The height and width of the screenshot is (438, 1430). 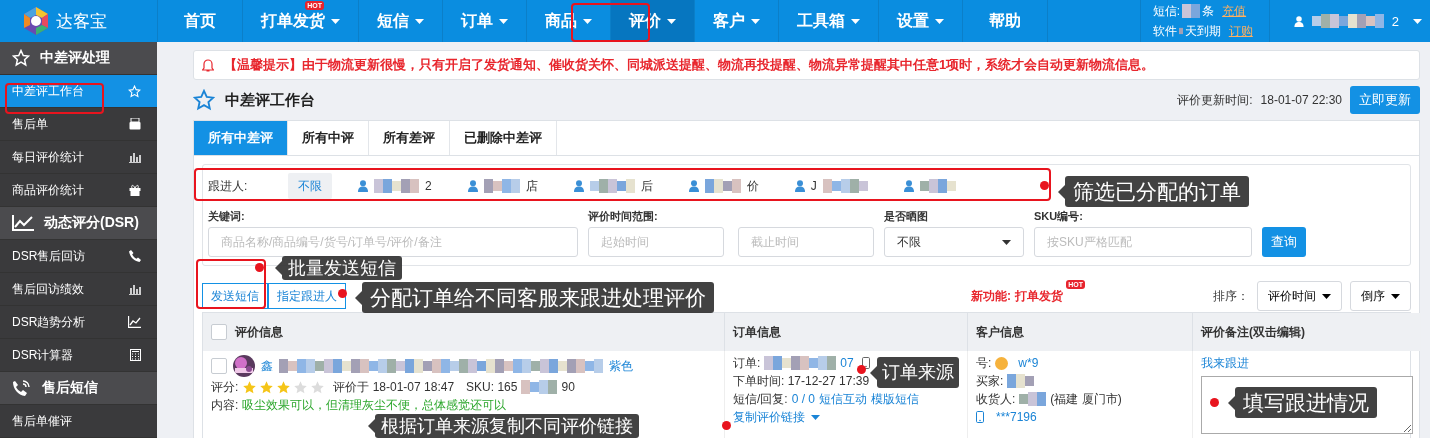 I want to click on update-now-button: 立即更新, so click(x=1385, y=100).